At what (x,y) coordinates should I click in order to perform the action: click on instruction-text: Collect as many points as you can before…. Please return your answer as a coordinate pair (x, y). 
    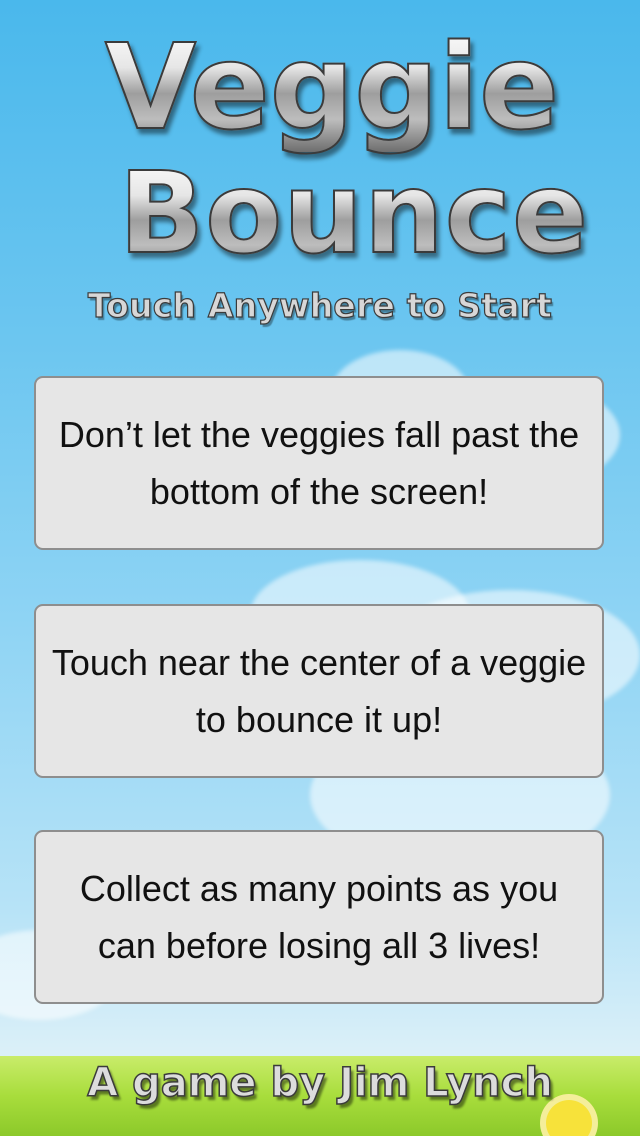
    Looking at the image, I should click on (319, 917).